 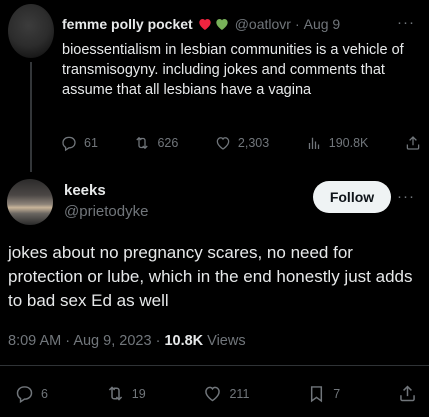 What do you see at coordinates (226, 341) in the screenshot?
I see `views-label: Views` at bounding box center [226, 341].